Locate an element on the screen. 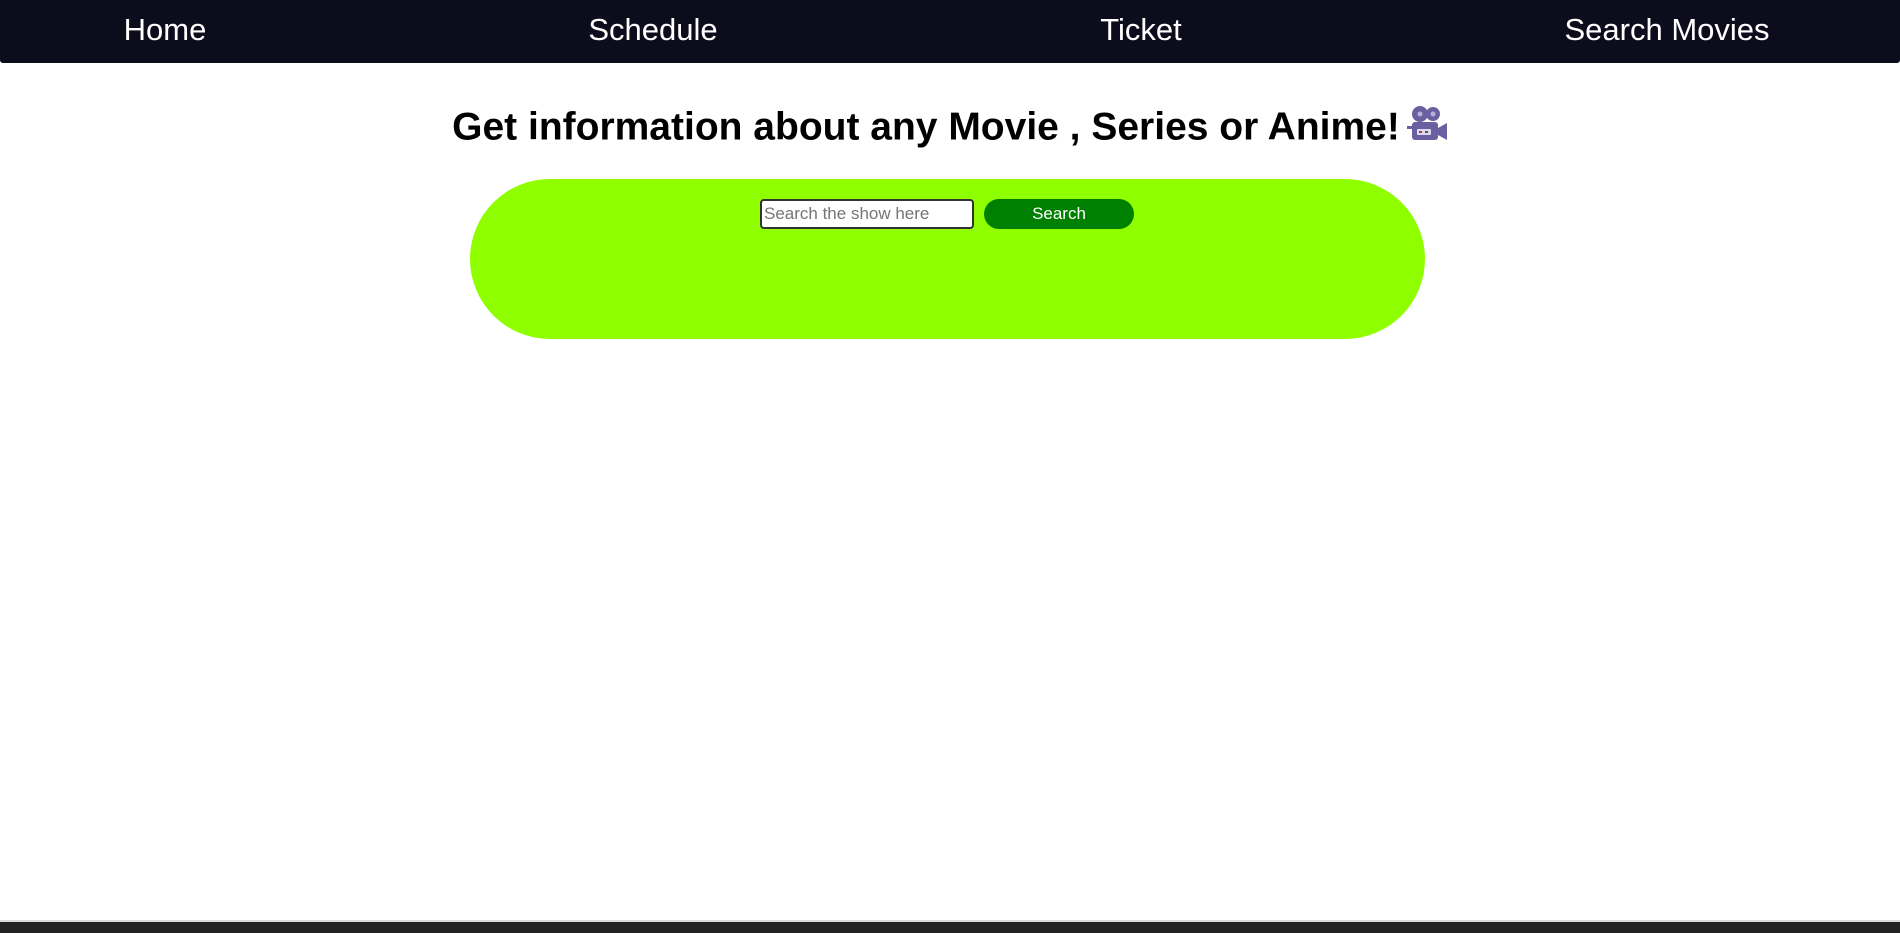 The height and width of the screenshot is (933, 1900). nav-home: Home is located at coordinates (165, 30).